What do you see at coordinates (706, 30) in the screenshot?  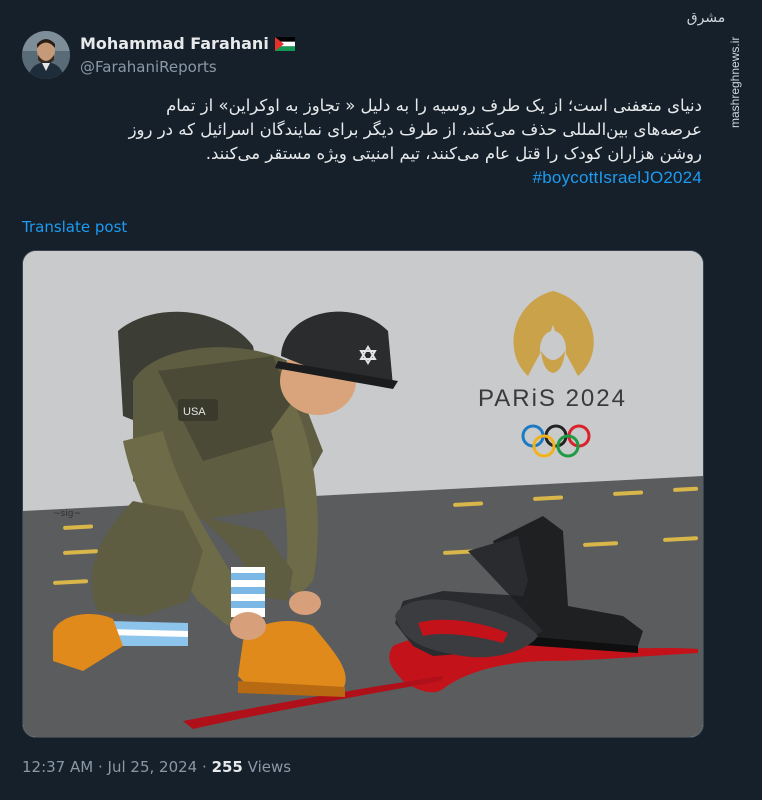 I see `watermark-logo: مشرق` at bounding box center [706, 30].